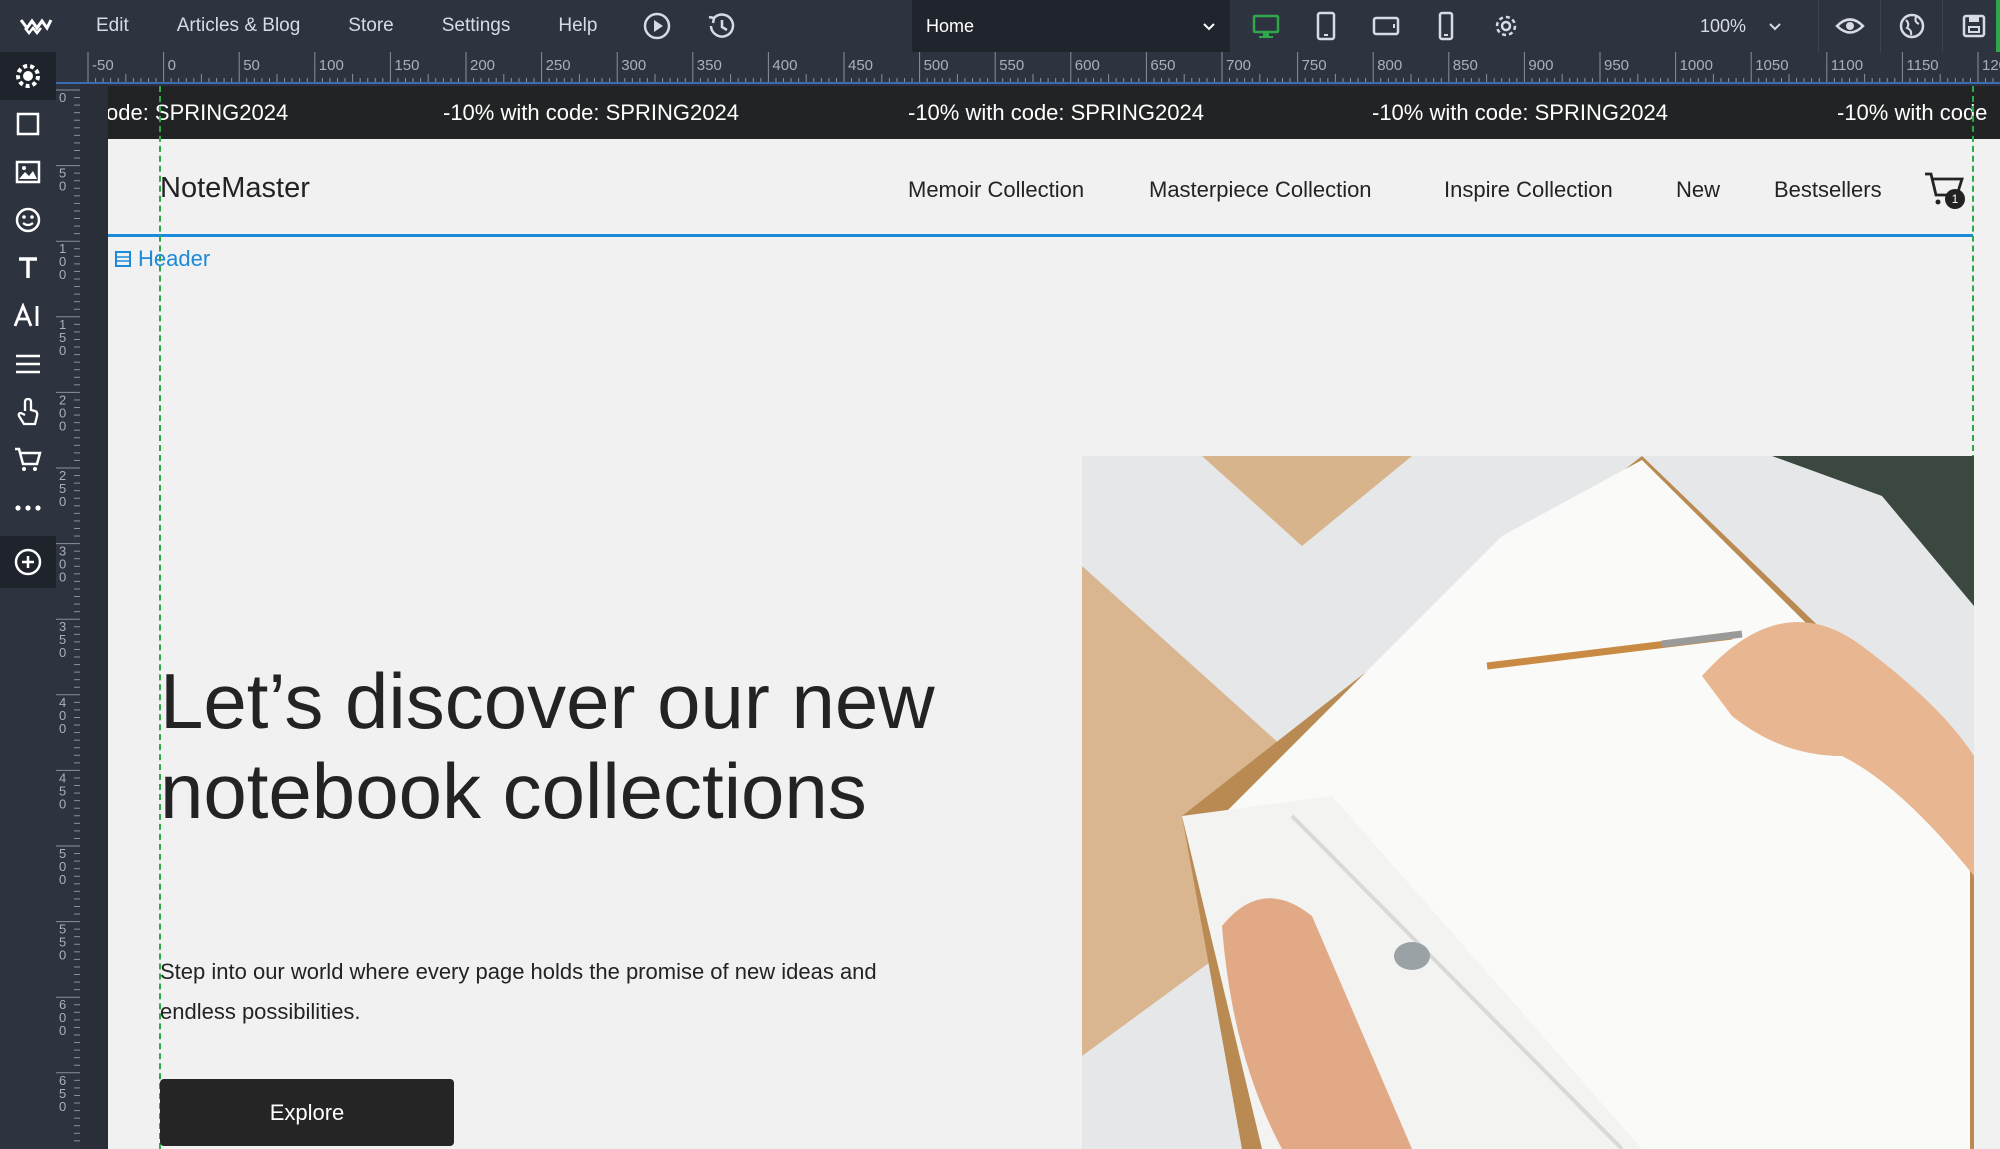 This screenshot has height=1149, width=2000. I want to click on vertical-ruler-ticks: 050100150200250300350400450500550600650, so click(68, 615).